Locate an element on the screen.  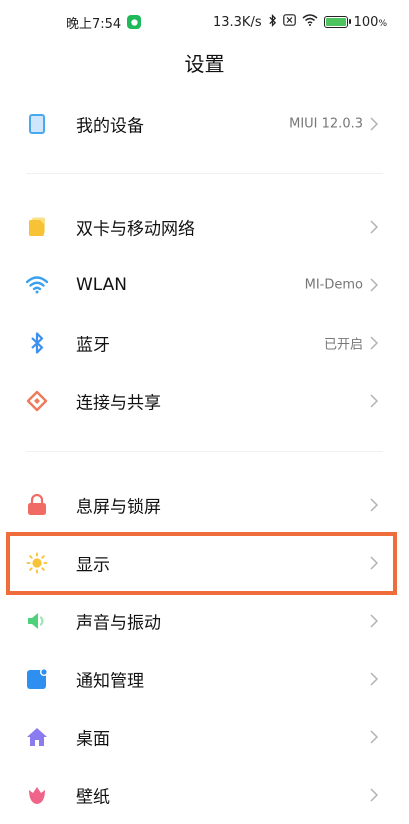
settings-item-sound-vibration: 声音与振动 is located at coordinates (204, 621).